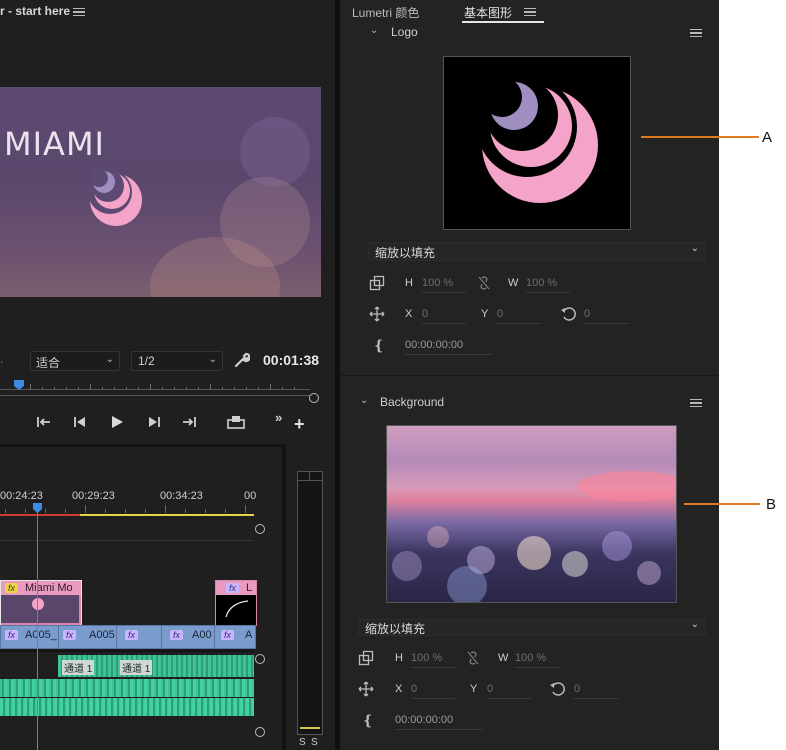 This screenshot has height=750, width=786. What do you see at coordinates (310, 603) in the screenshot?
I see `audio-meter` at bounding box center [310, 603].